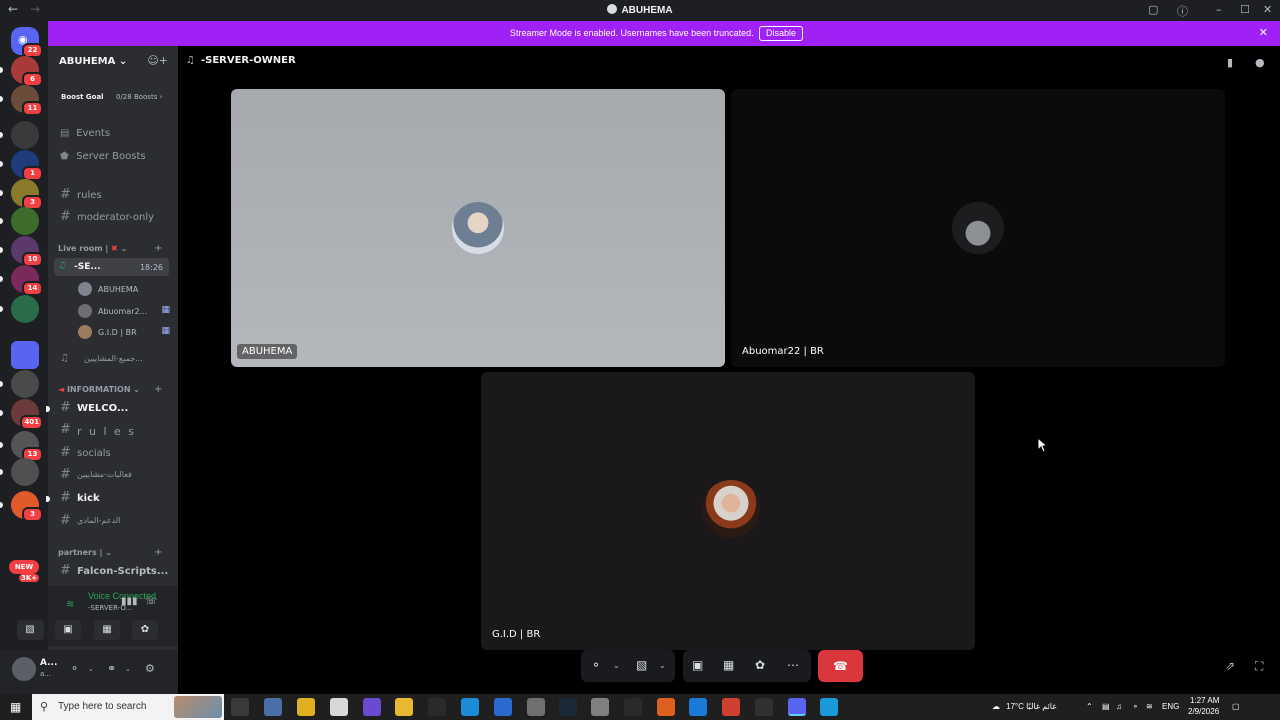 The image size is (1280, 720). Describe the element at coordinates (110, 389) in the screenshot. I see `category-information: ◄ INFORMATION ⌄ +` at that location.